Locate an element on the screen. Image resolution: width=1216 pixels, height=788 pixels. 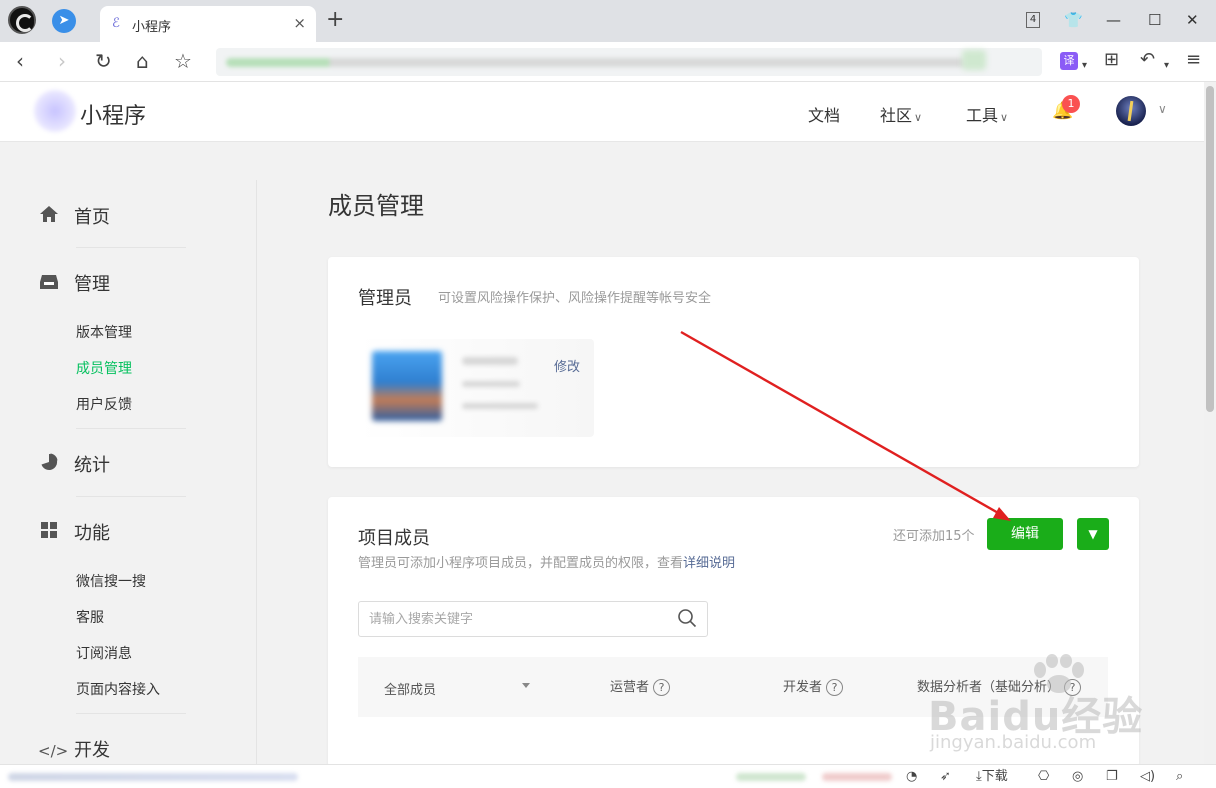
admin-info-blurred is located at coordinates (491, 384).